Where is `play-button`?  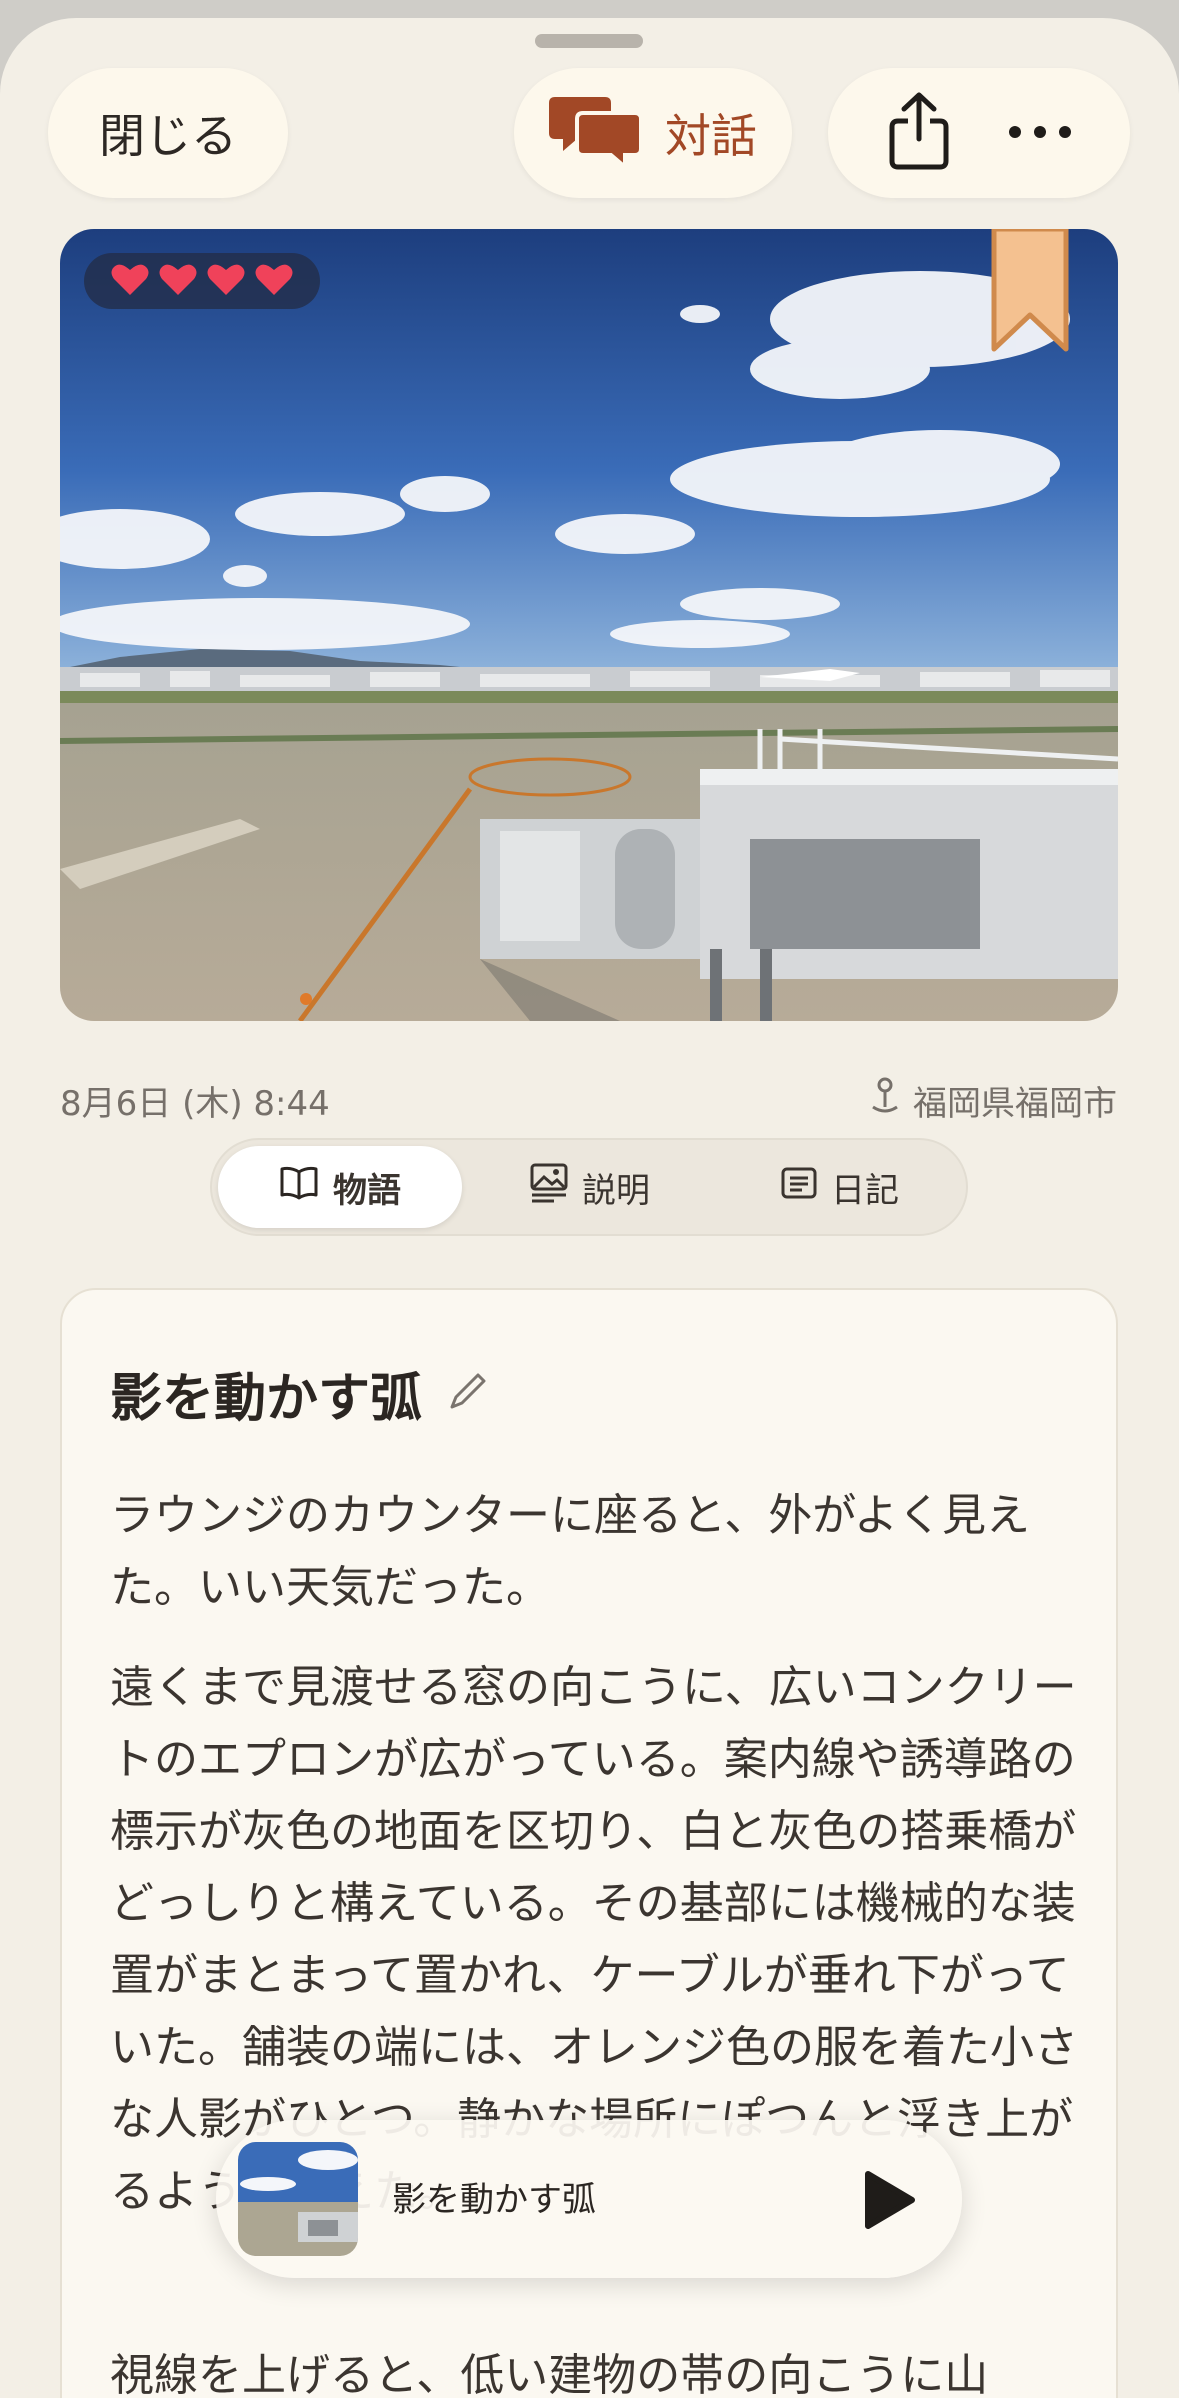 play-button is located at coordinates (886, 2202).